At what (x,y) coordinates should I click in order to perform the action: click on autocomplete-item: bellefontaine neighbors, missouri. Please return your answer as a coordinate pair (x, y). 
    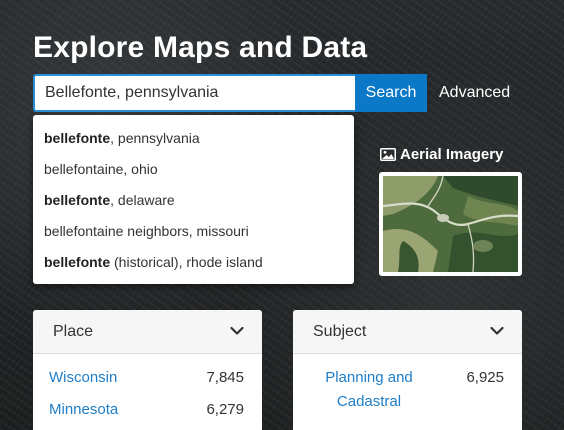
    Looking at the image, I should click on (193, 231).